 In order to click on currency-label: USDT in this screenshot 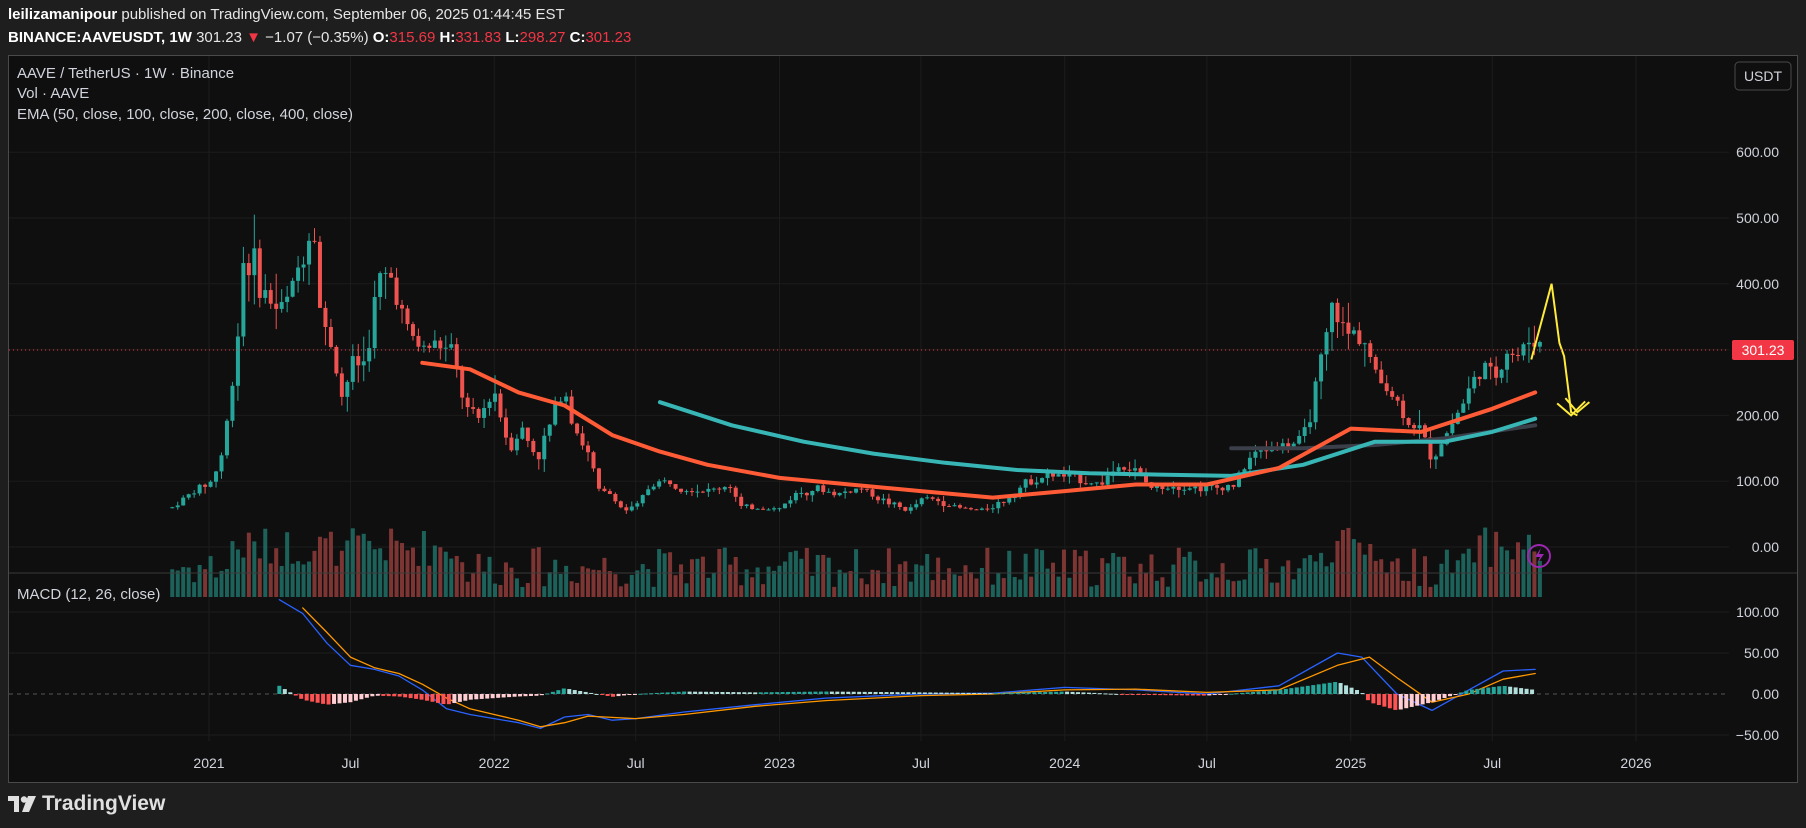, I will do `click(1763, 76)`.